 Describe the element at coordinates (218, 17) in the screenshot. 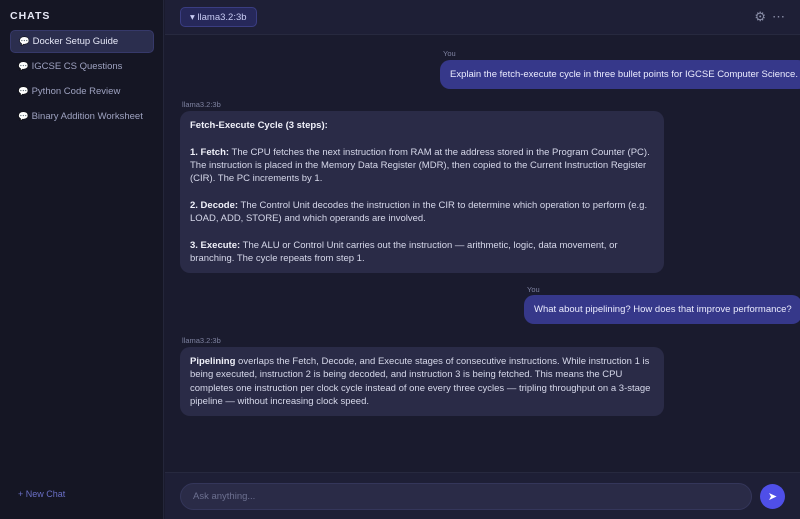

I see `model-selector: ▾ llama3.2:3b` at that location.